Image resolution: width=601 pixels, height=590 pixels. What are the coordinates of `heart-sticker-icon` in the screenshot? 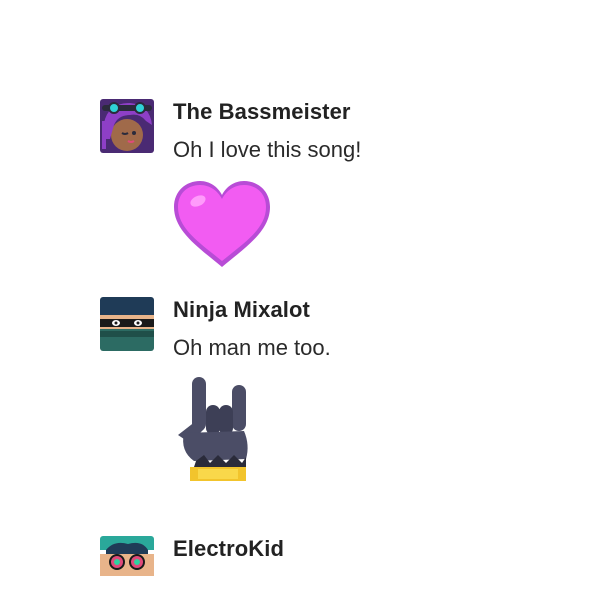 It's located at (222, 226).